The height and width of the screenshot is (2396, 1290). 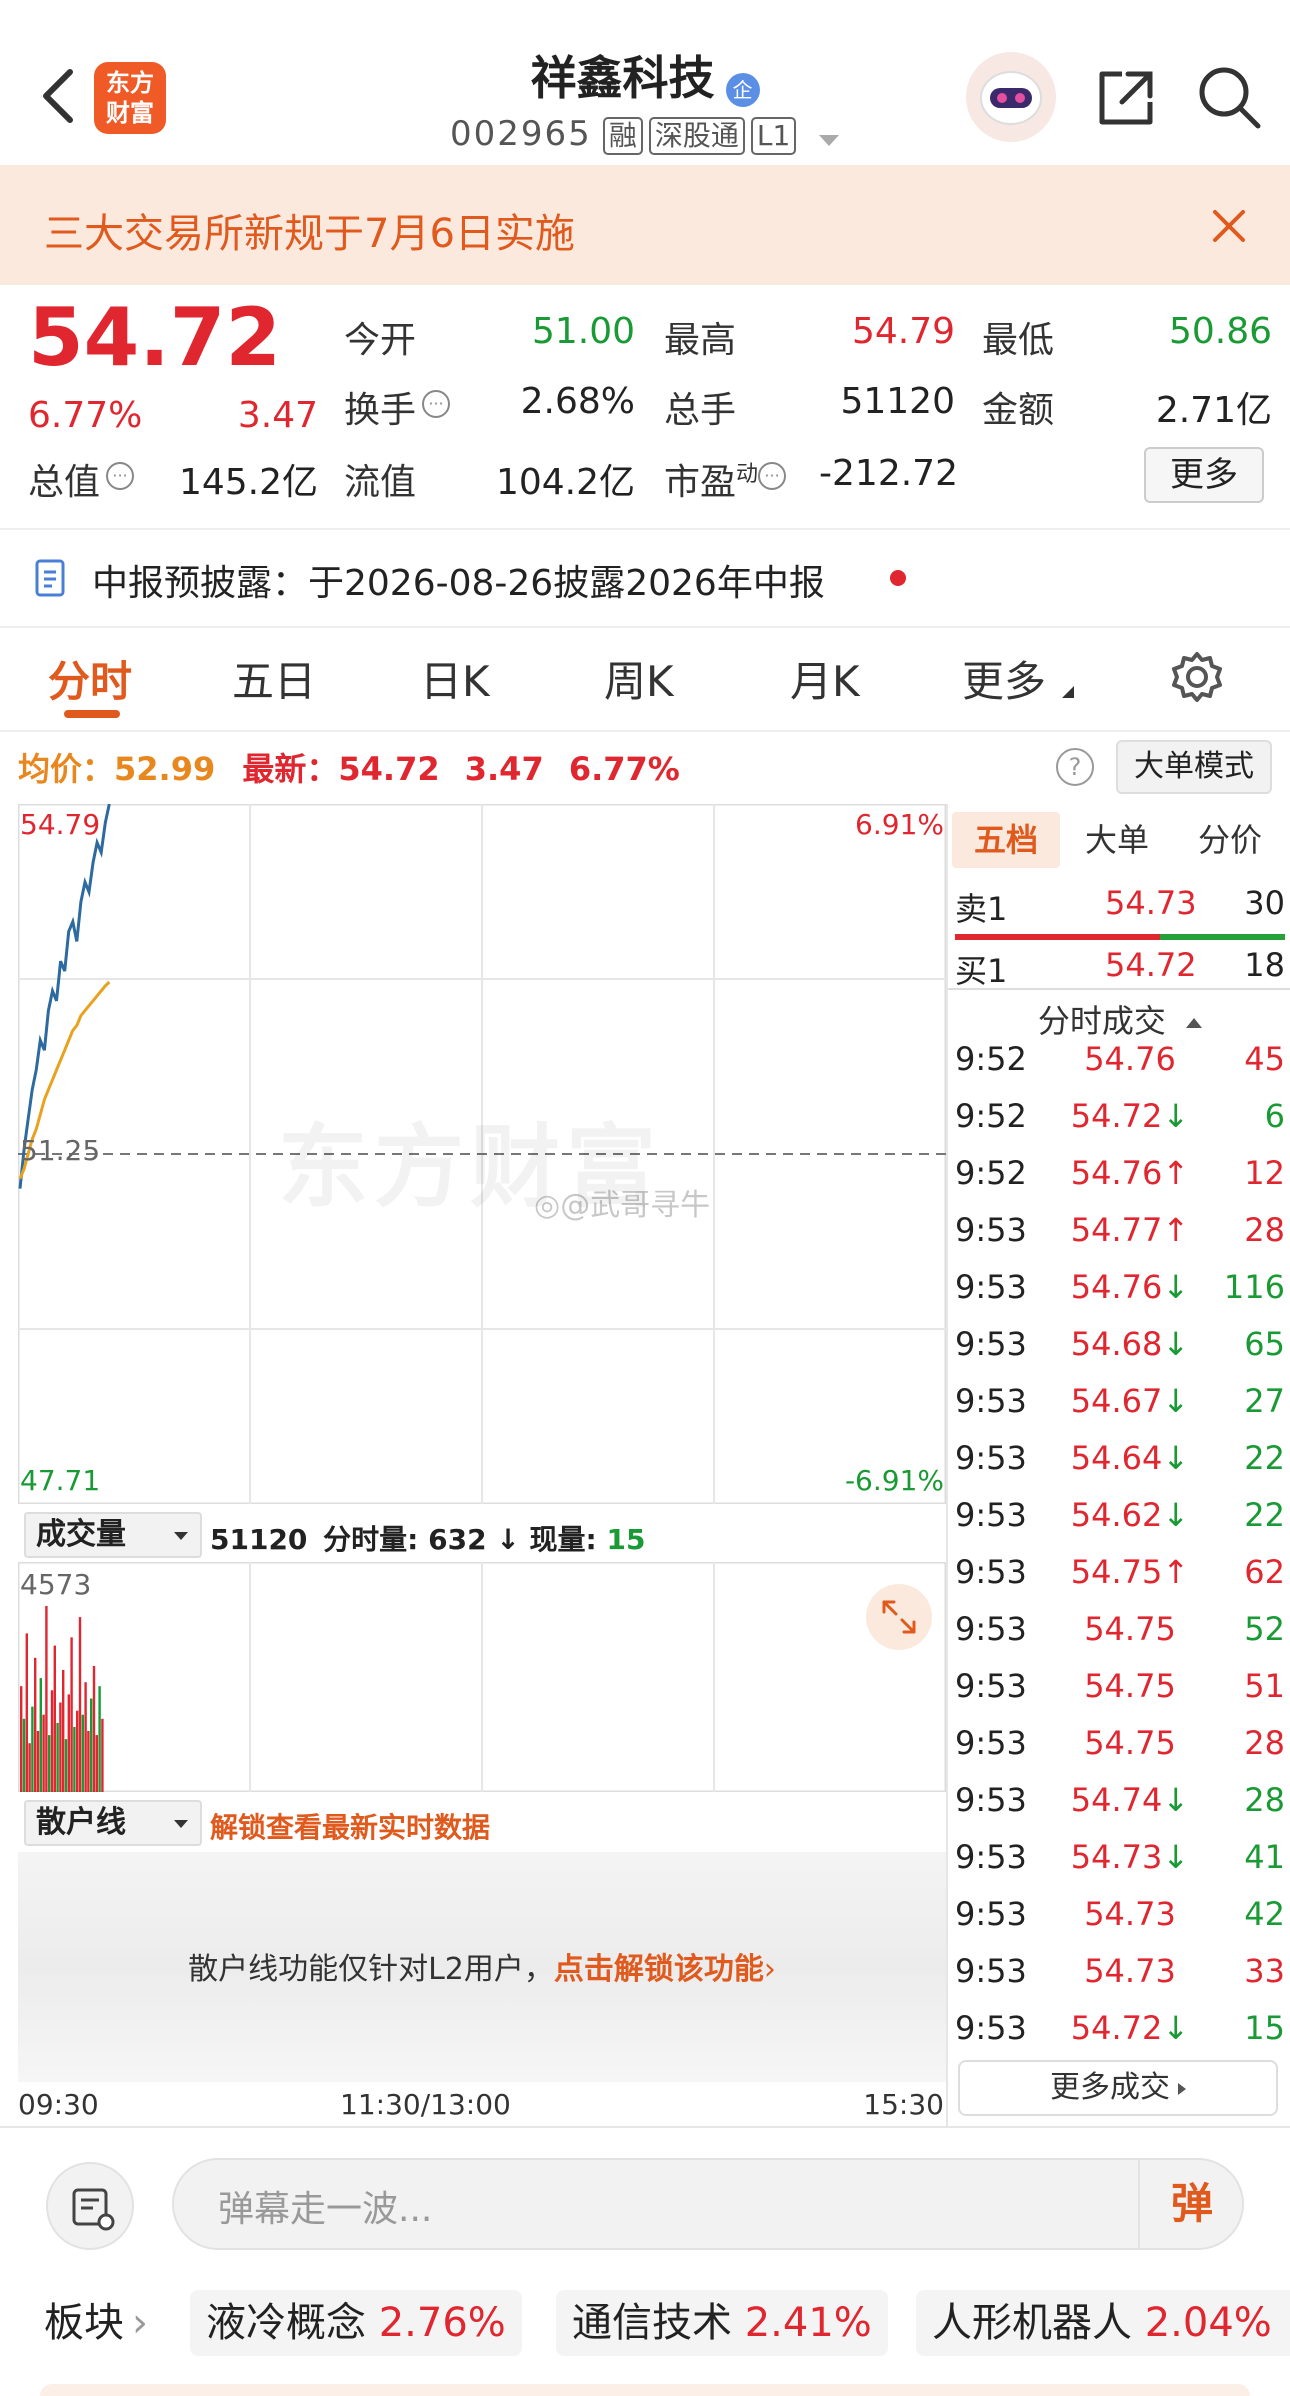 I want to click on stock-name: 祥鑫科技, so click(x=622, y=78).